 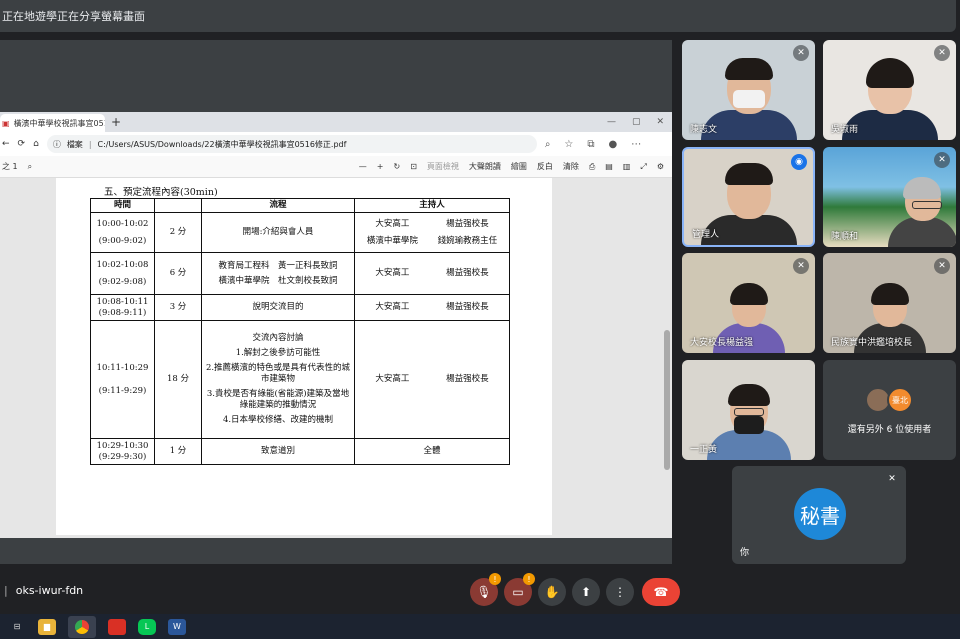 I want to click on draw-button: 繪圖, so click(x=519, y=166).